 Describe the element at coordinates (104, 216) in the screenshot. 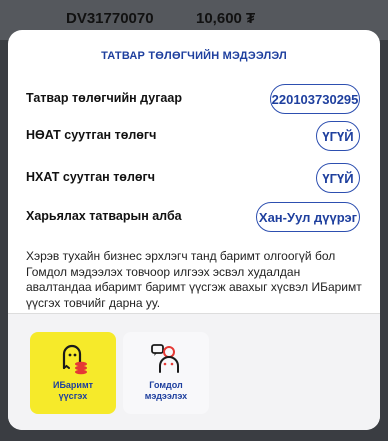

I see `info-label: Харьялах татварын алба` at that location.